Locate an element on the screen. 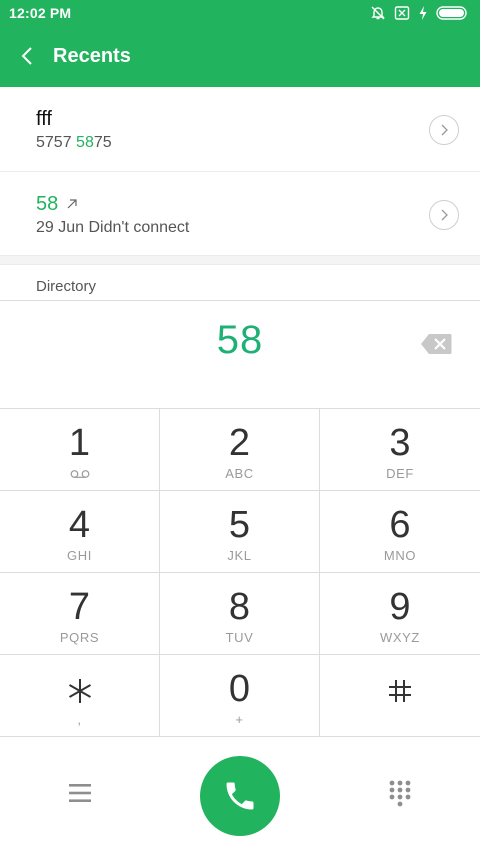  key-star: , is located at coordinates (80, 696).